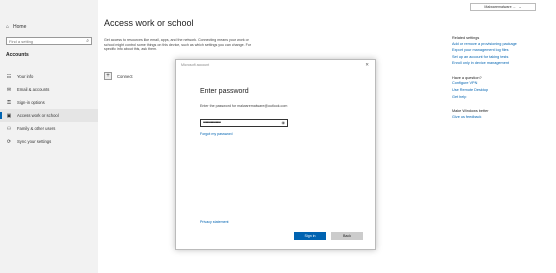 This screenshot has width=556, height=273. I want to click on home-label: Home, so click(20, 27).